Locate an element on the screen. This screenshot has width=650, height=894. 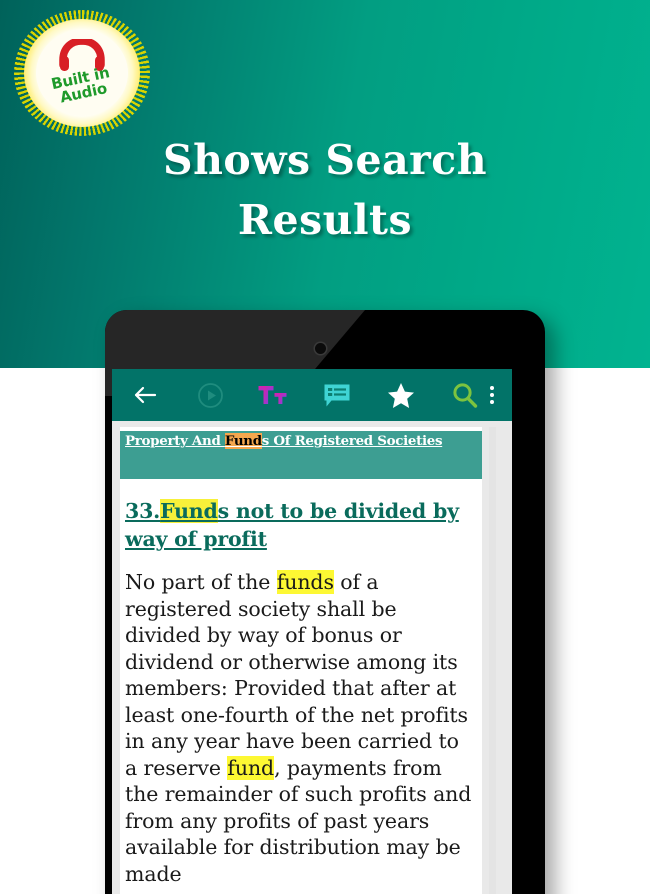
vertical-scrollbar is located at coordinates (492, 660).